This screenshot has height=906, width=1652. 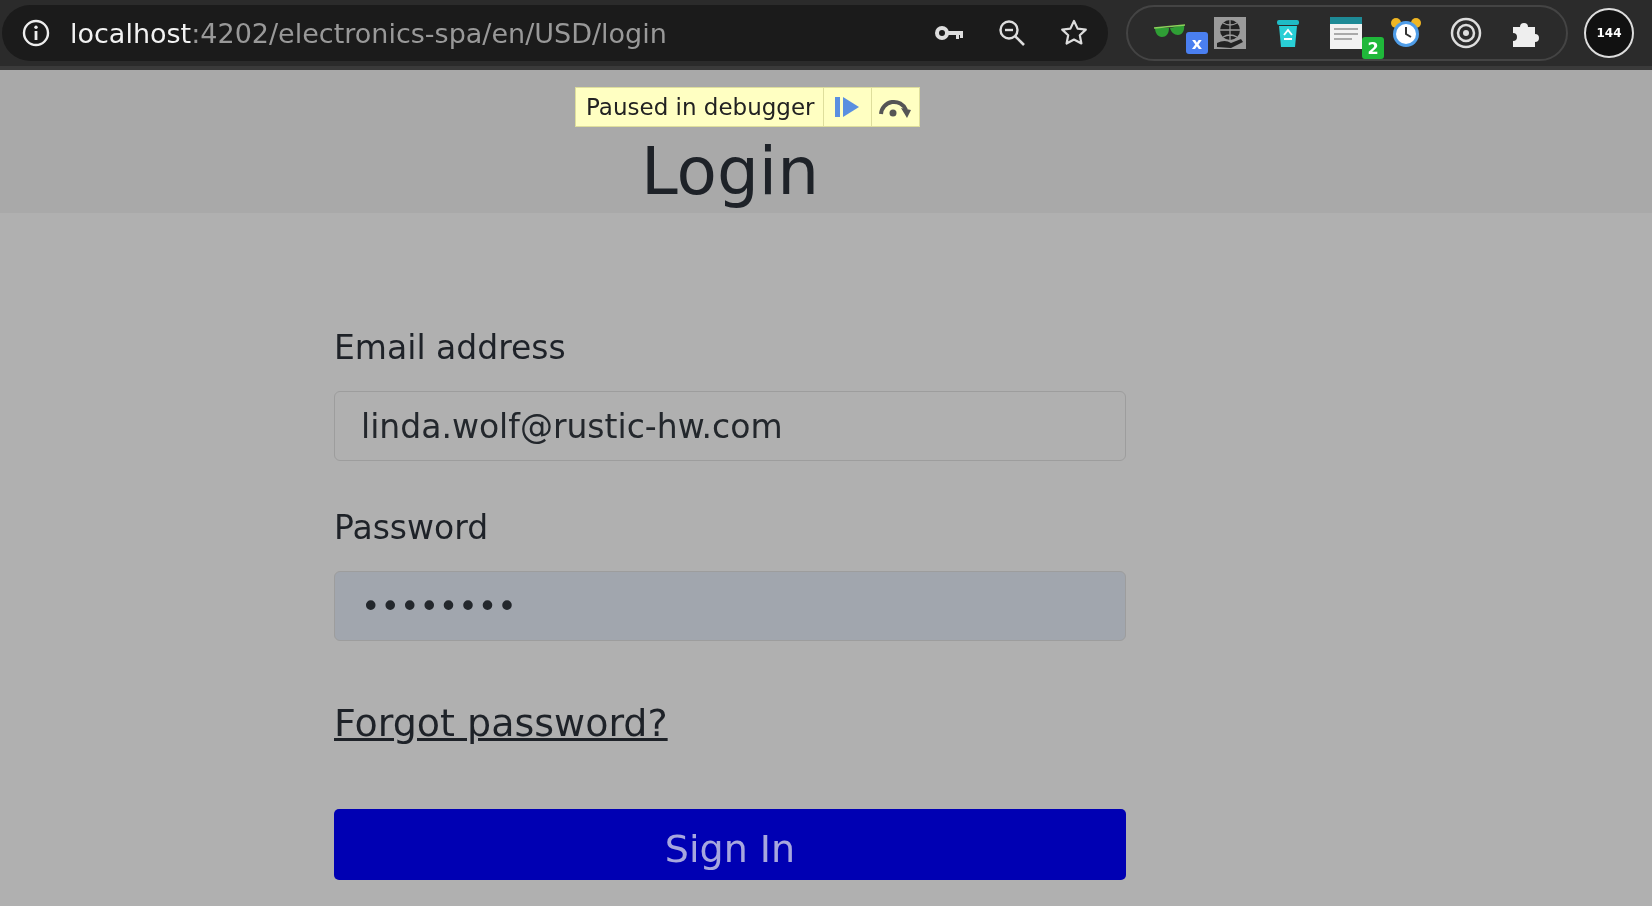 I want to click on zoom-out-icon, so click(x=1012, y=33).